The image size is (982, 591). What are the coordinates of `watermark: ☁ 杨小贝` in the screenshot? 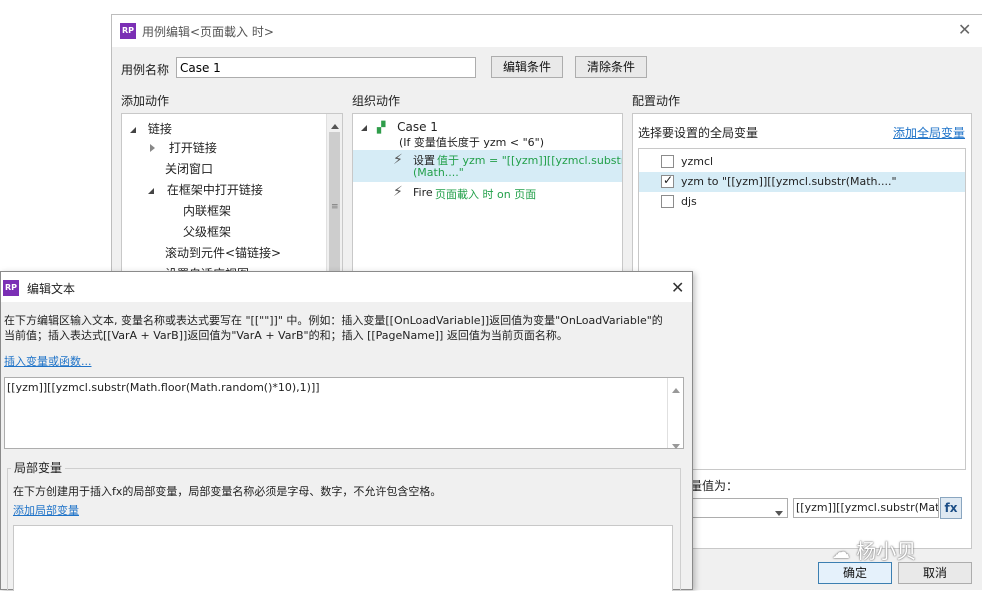 It's located at (874, 551).